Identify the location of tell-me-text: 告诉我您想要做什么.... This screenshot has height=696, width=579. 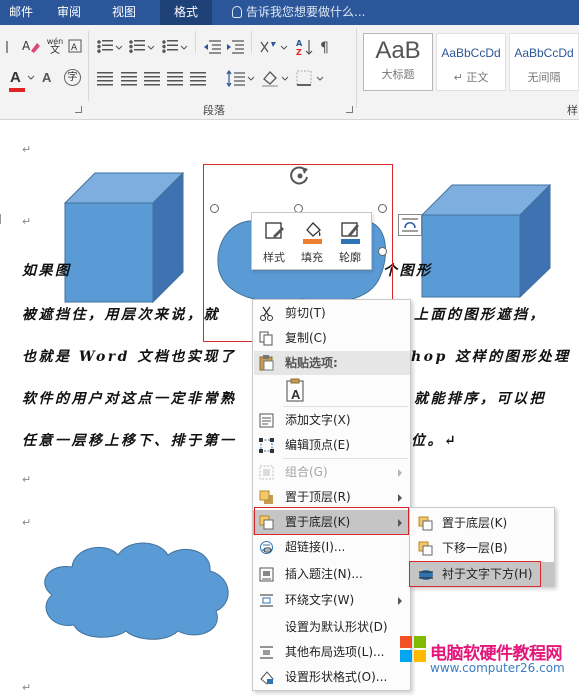
(306, 12).